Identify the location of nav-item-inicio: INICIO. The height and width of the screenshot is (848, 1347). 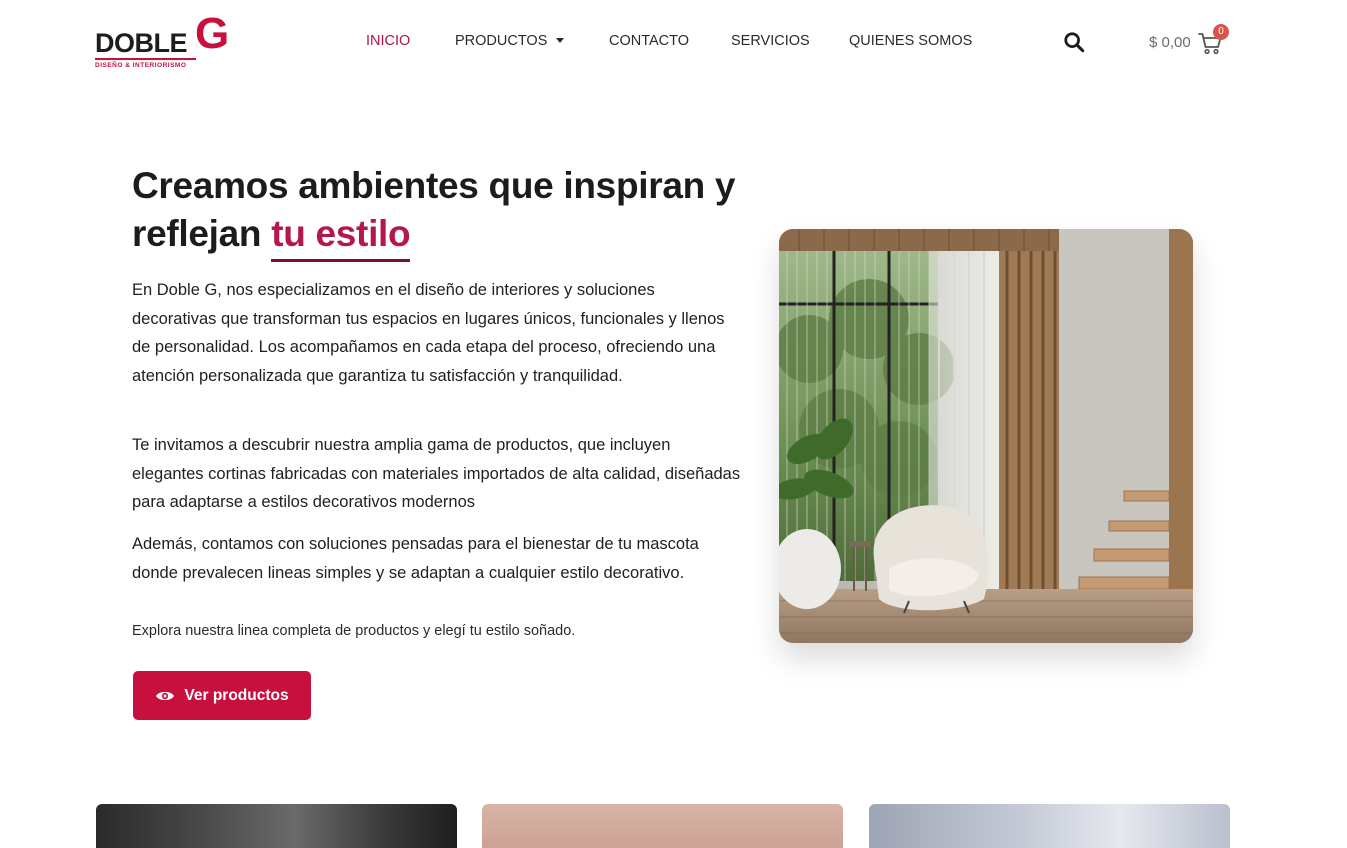
(388, 41).